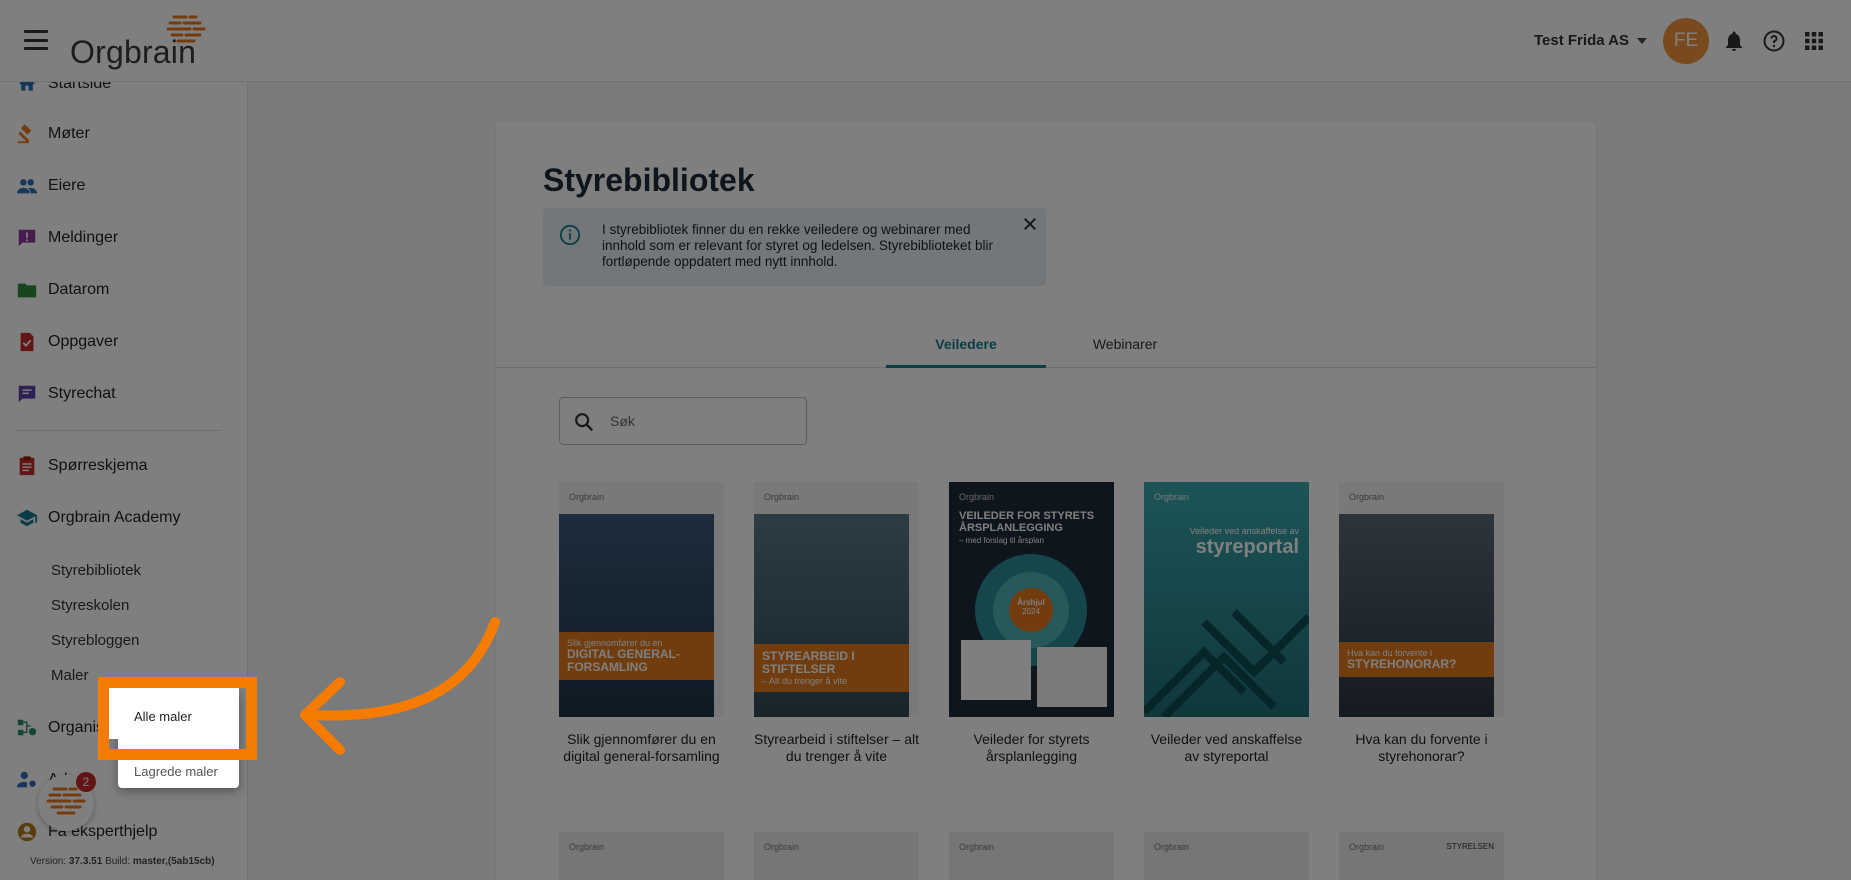 The width and height of the screenshot is (1851, 880). I want to click on tutorial-arrow-icon, so click(400, 686).